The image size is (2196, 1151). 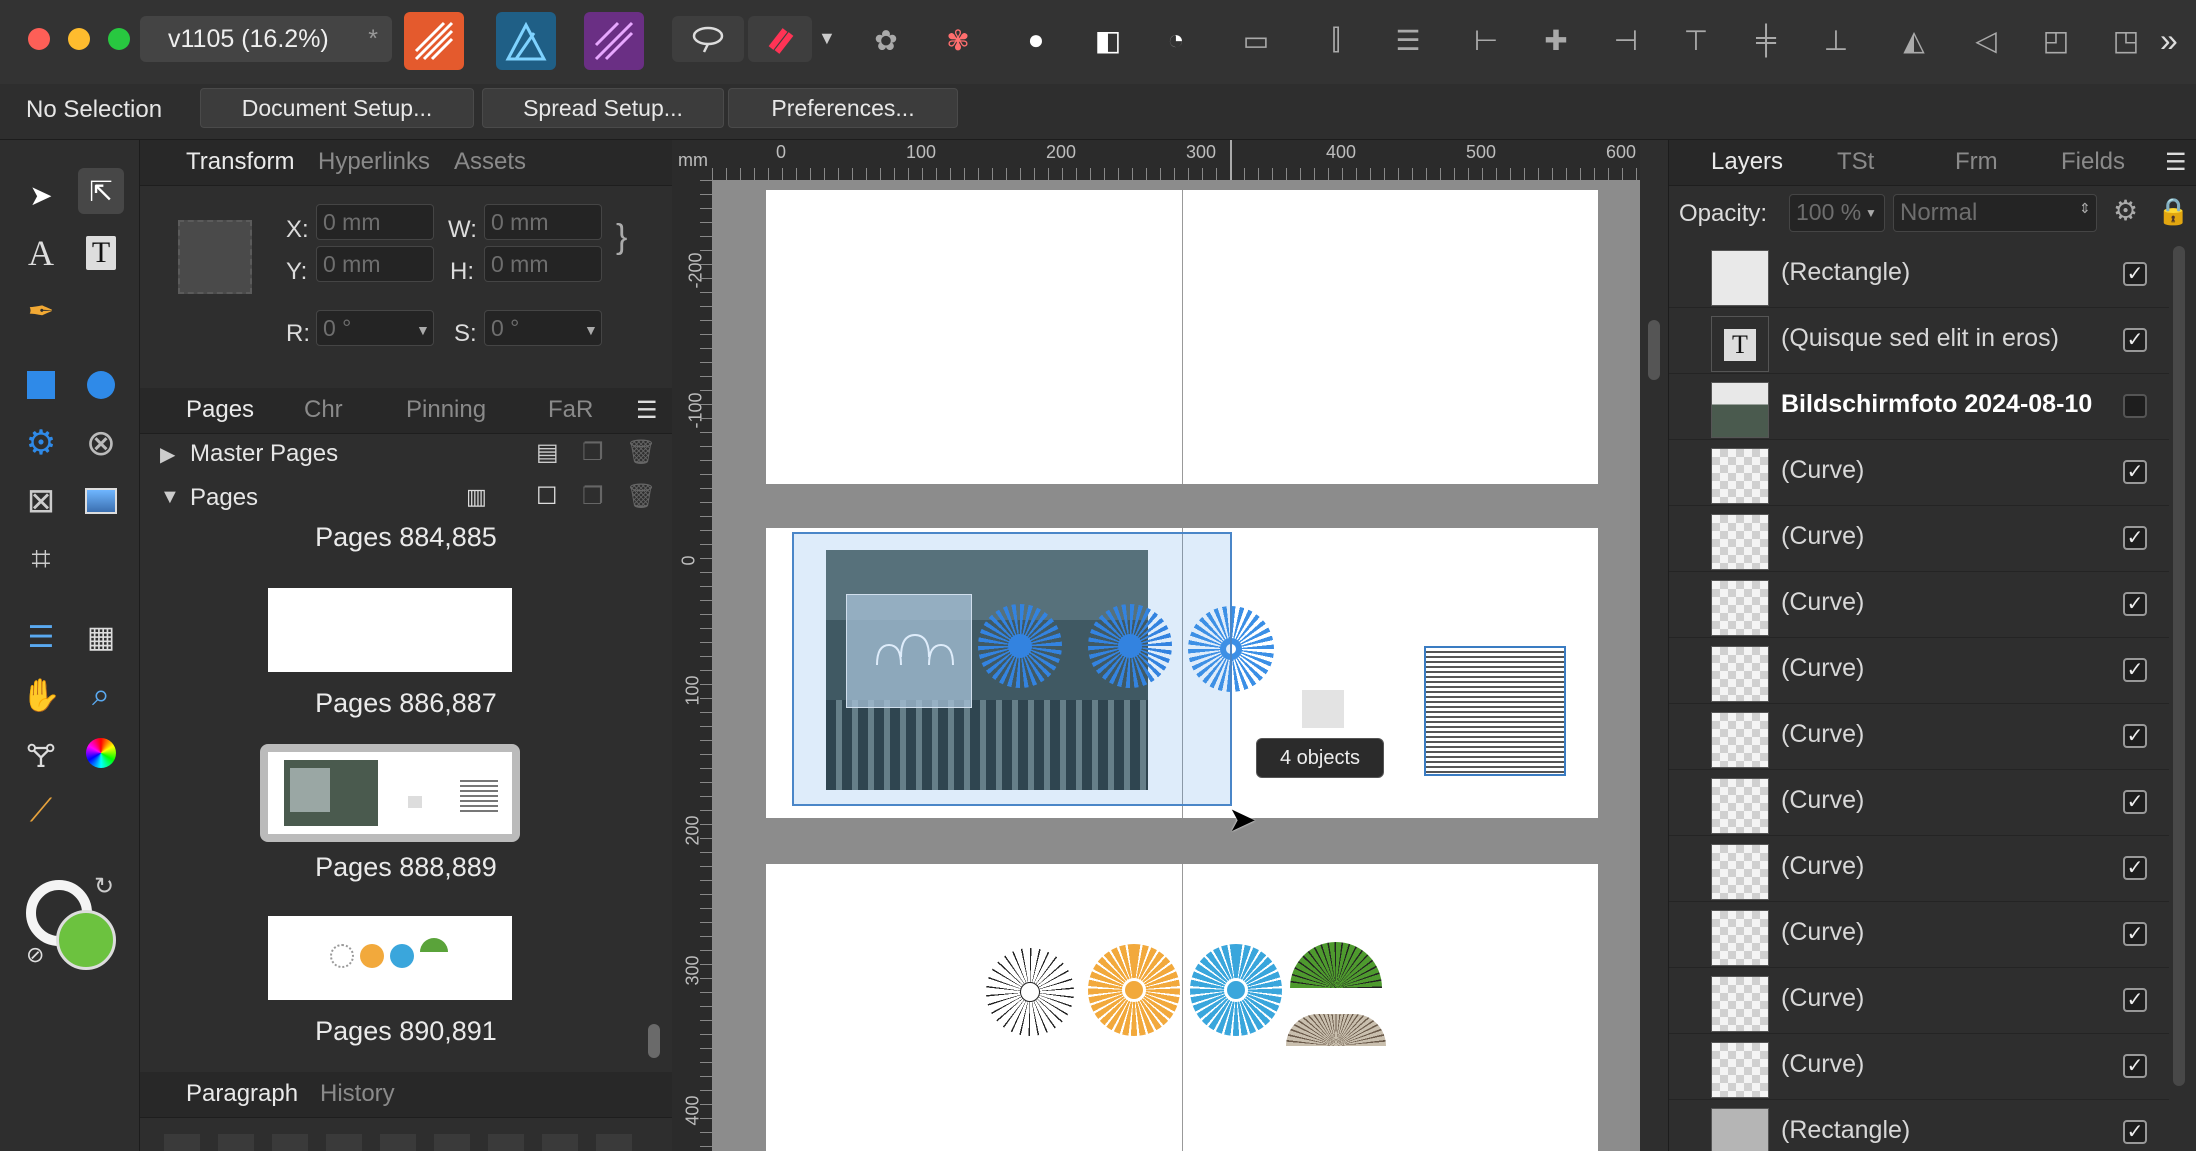 I want to click on spread-page, so click(x=1182, y=1007).